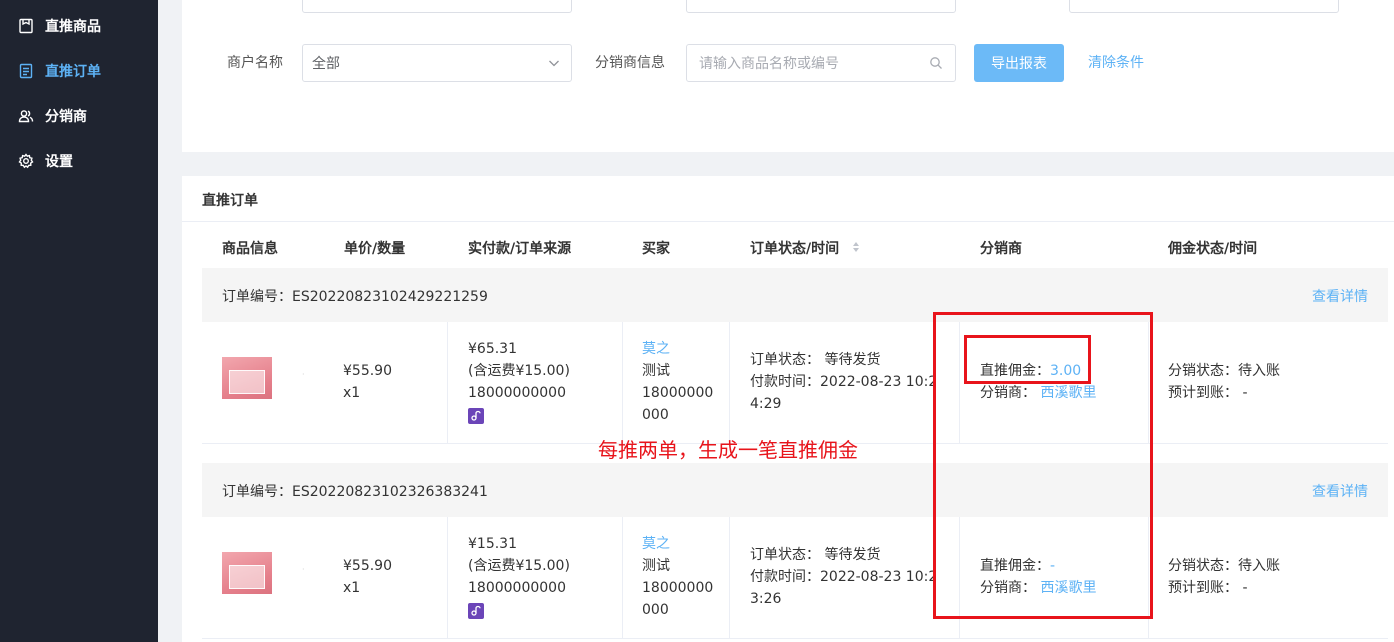 Image resolution: width=1394 pixels, height=642 pixels. Describe the element at coordinates (26, 26) in the screenshot. I see `box-icon` at that location.